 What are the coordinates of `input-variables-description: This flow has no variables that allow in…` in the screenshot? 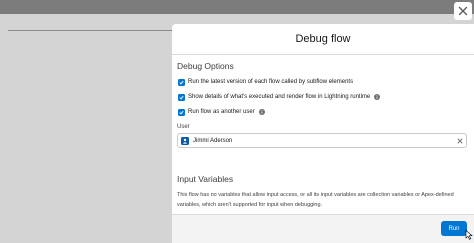 It's located at (315, 200).